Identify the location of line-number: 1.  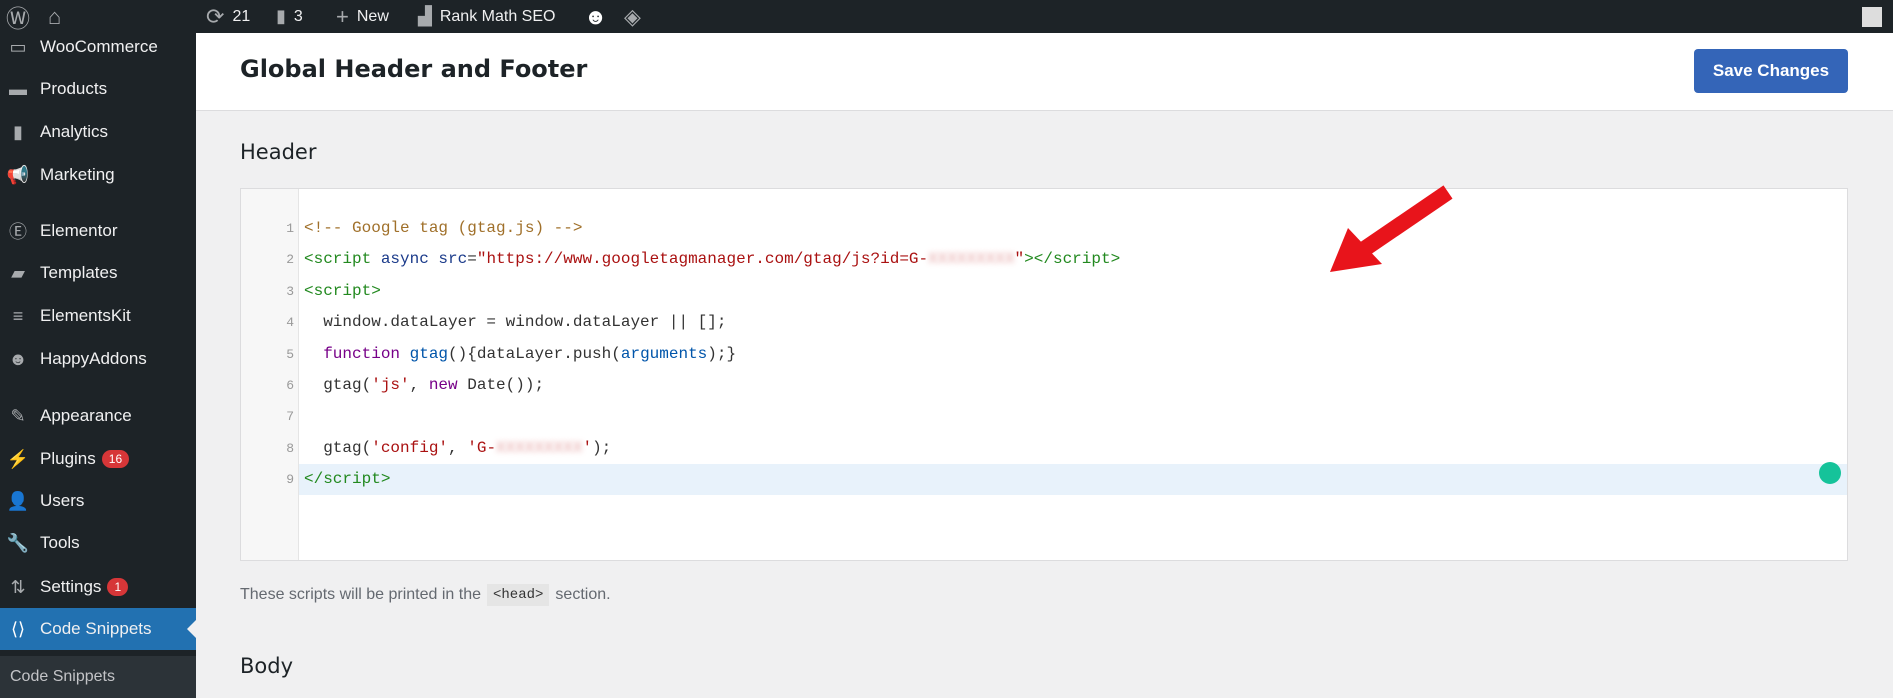
(290, 228).